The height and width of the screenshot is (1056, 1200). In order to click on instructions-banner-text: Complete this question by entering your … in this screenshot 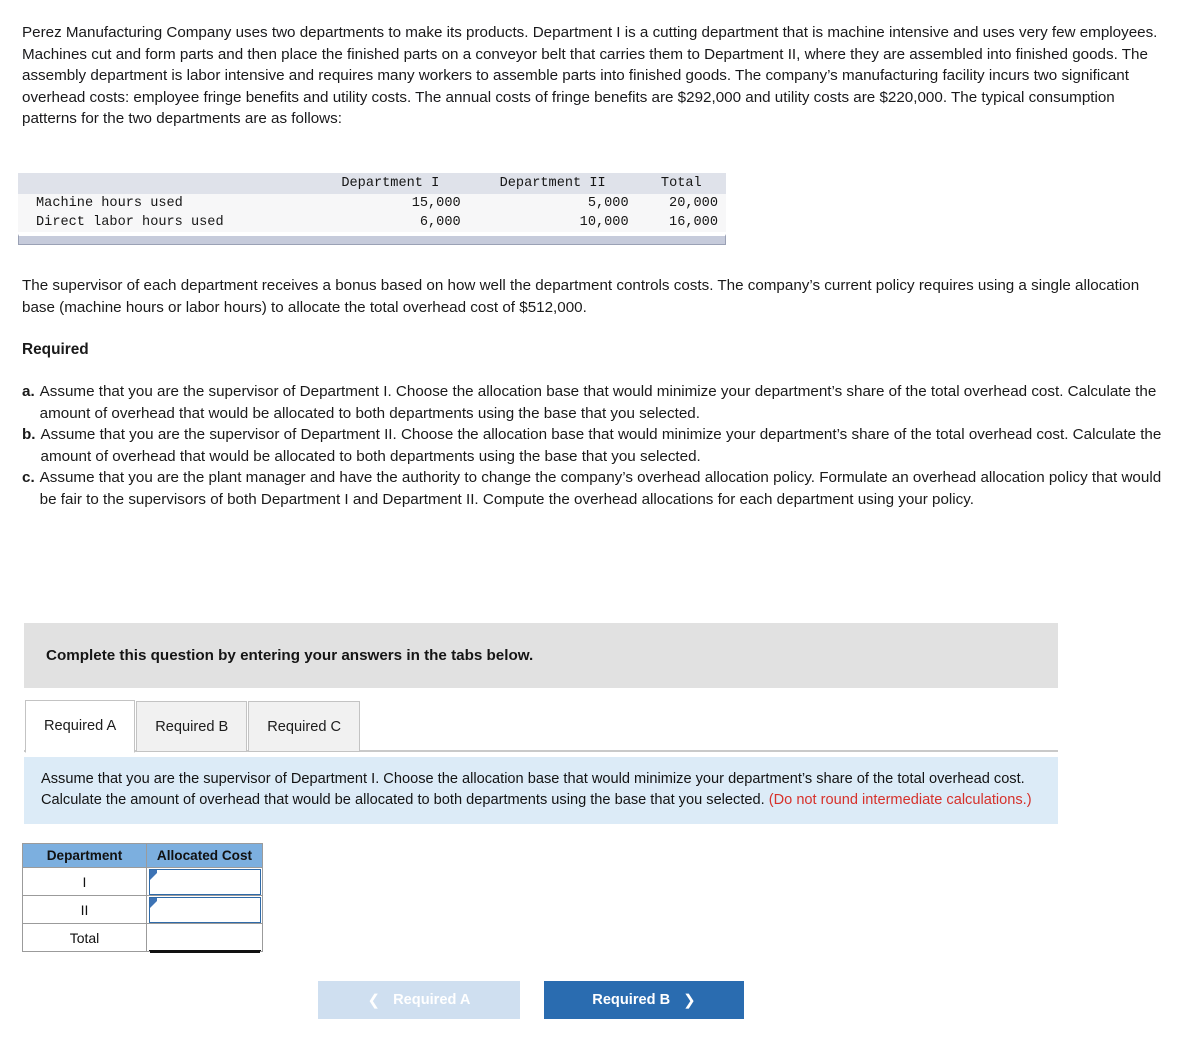, I will do `click(290, 655)`.